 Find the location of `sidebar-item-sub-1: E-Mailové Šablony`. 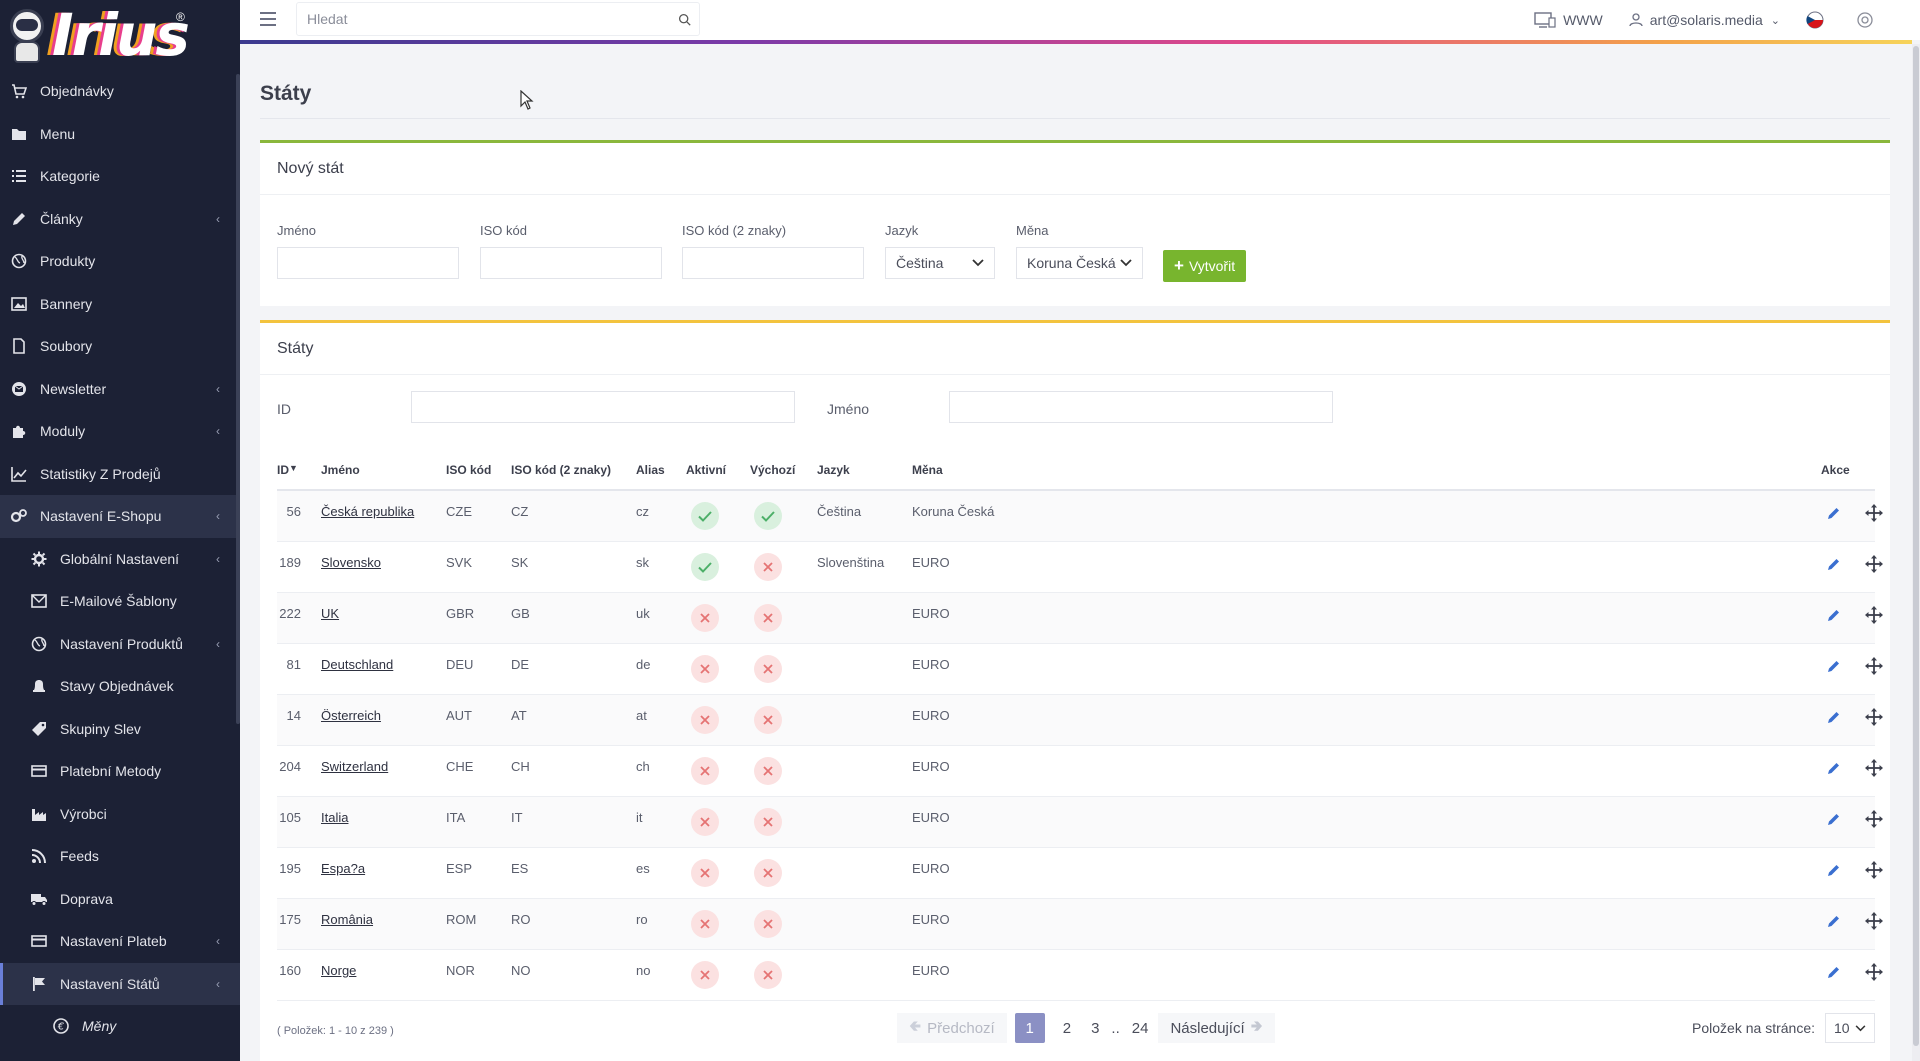

sidebar-item-sub-1: E-Mailové Šablony is located at coordinates (120, 601).